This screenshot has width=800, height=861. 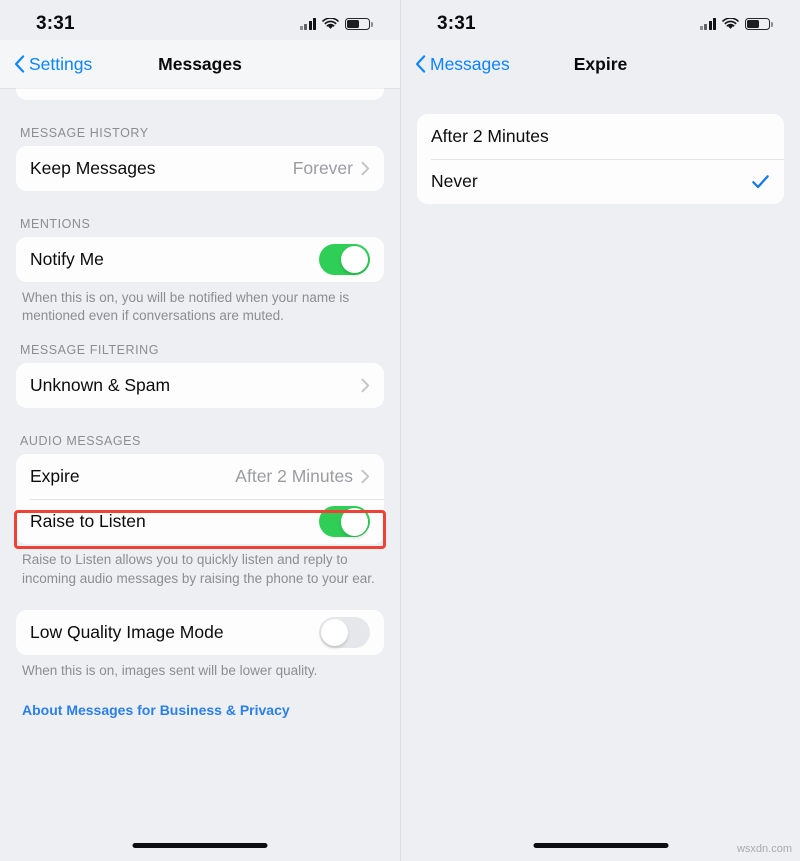 What do you see at coordinates (67, 259) in the screenshot?
I see `row-label: Notify Me` at bounding box center [67, 259].